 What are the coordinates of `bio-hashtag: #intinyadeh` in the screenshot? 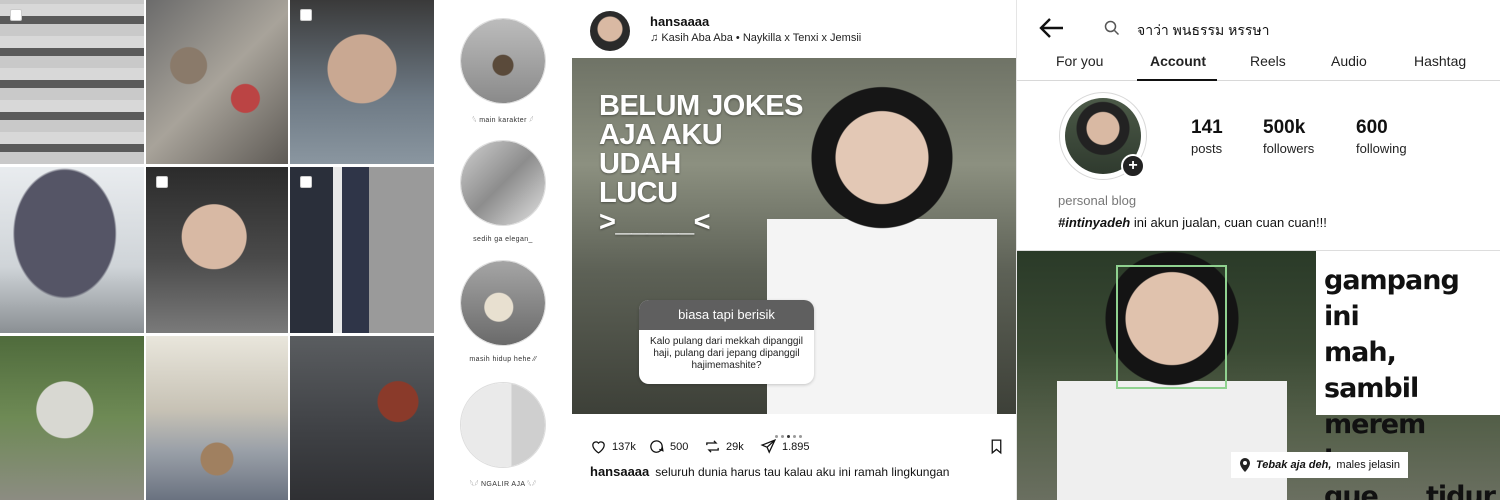 It's located at (1094, 222).